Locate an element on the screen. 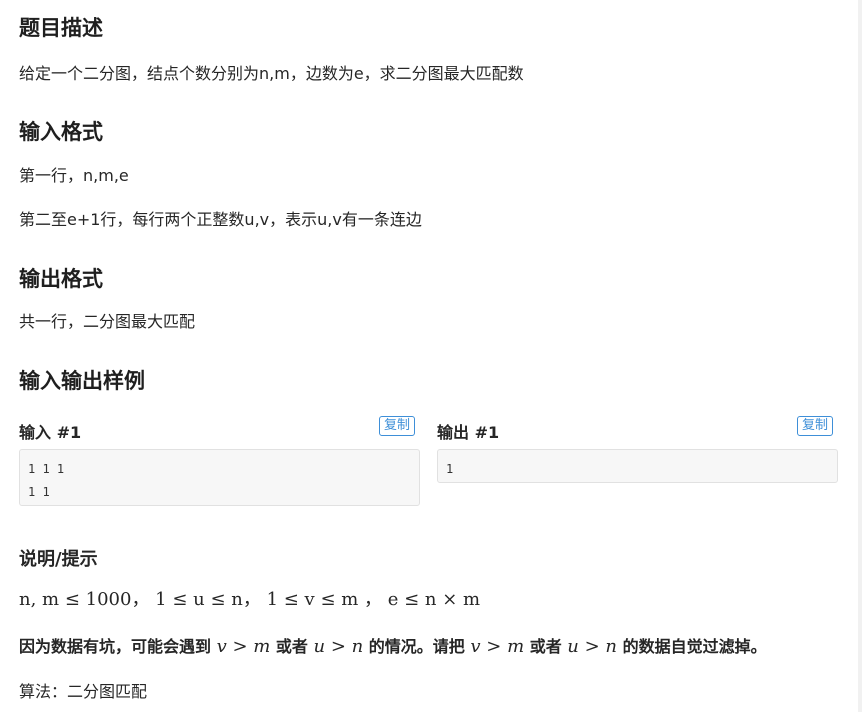 The width and height of the screenshot is (862, 712). copy-output-button: 复制 is located at coordinates (815, 426).